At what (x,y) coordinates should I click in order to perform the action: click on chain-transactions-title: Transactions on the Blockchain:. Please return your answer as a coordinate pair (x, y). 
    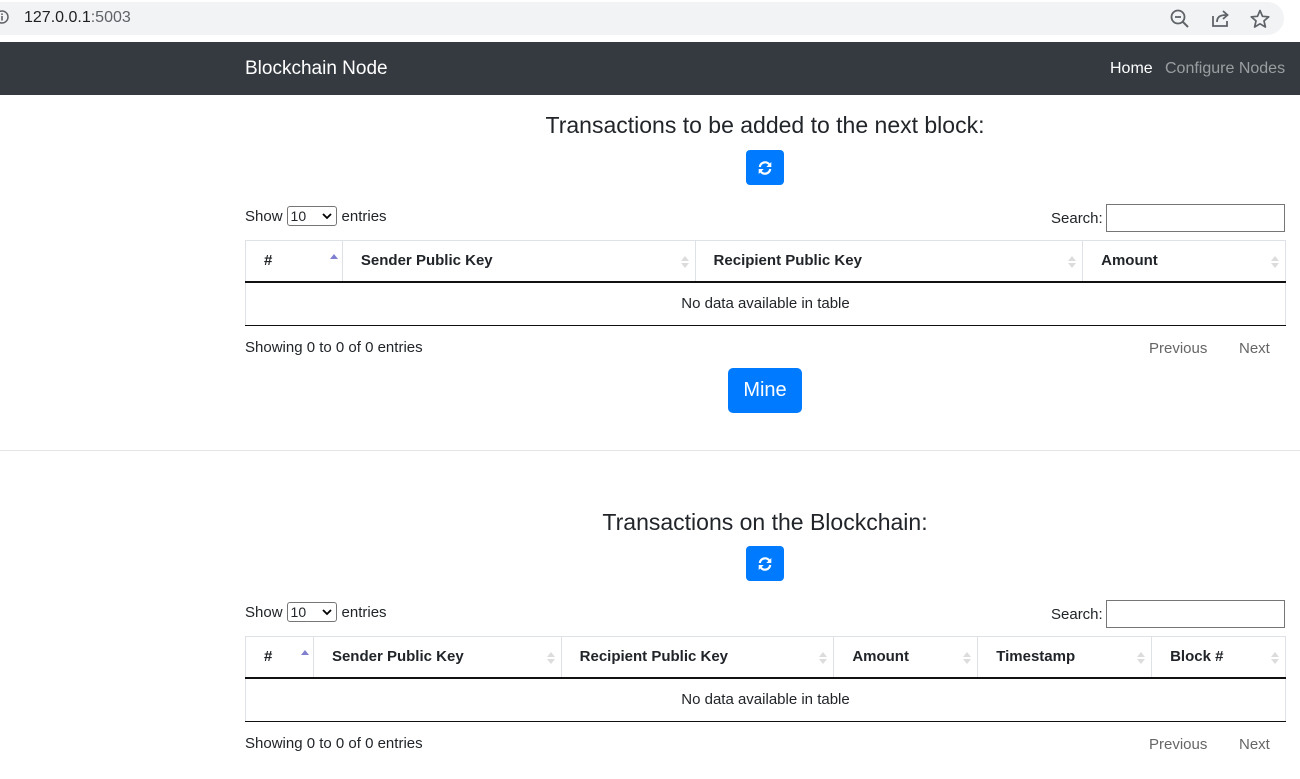
    Looking at the image, I should click on (765, 522).